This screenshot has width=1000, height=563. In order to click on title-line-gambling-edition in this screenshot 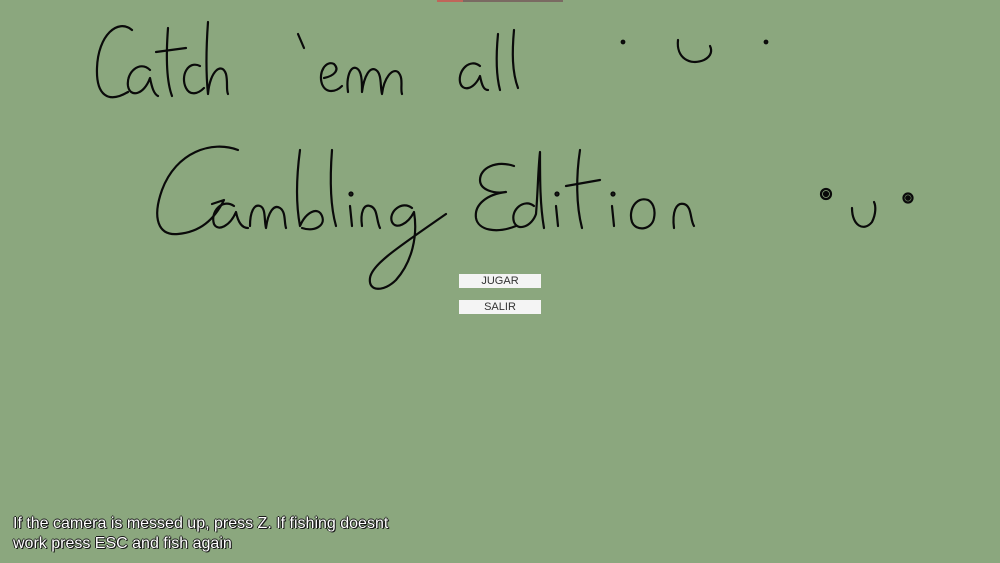, I will do `click(426, 217)`.